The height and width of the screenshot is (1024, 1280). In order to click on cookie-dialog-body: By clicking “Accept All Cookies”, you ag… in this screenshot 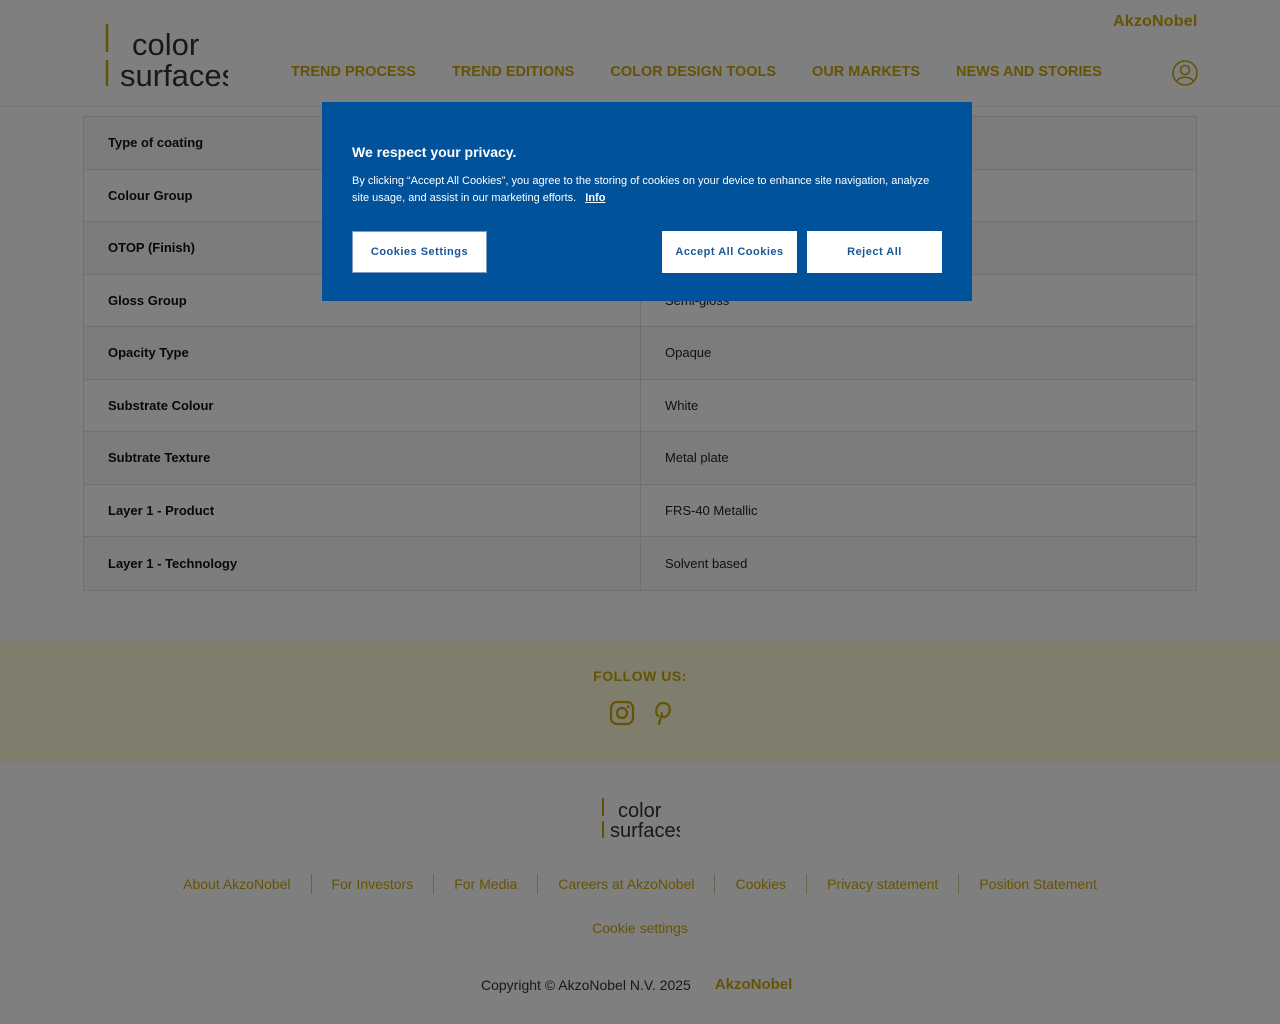, I will do `click(641, 189)`.